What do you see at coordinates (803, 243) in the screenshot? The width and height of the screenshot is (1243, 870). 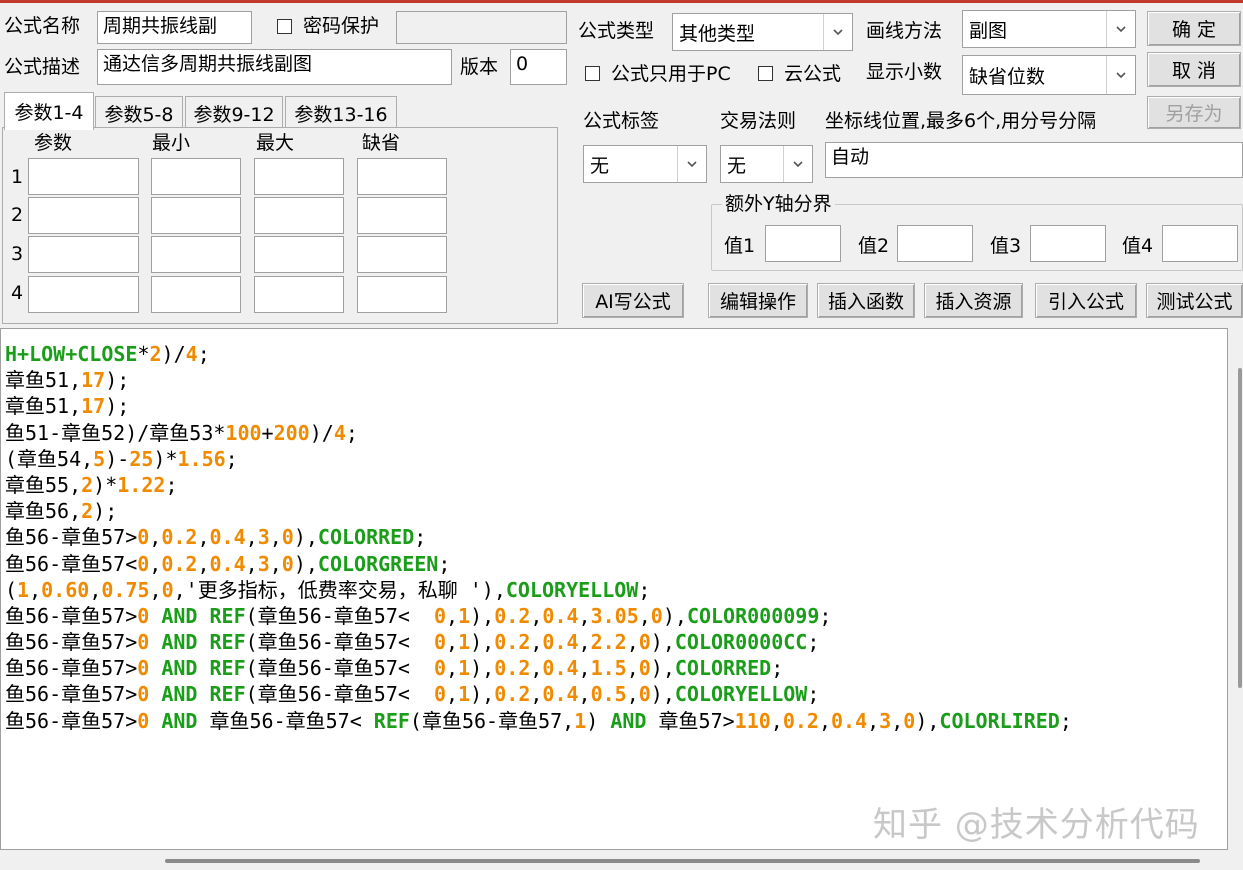 I see `y-value-1-input` at bounding box center [803, 243].